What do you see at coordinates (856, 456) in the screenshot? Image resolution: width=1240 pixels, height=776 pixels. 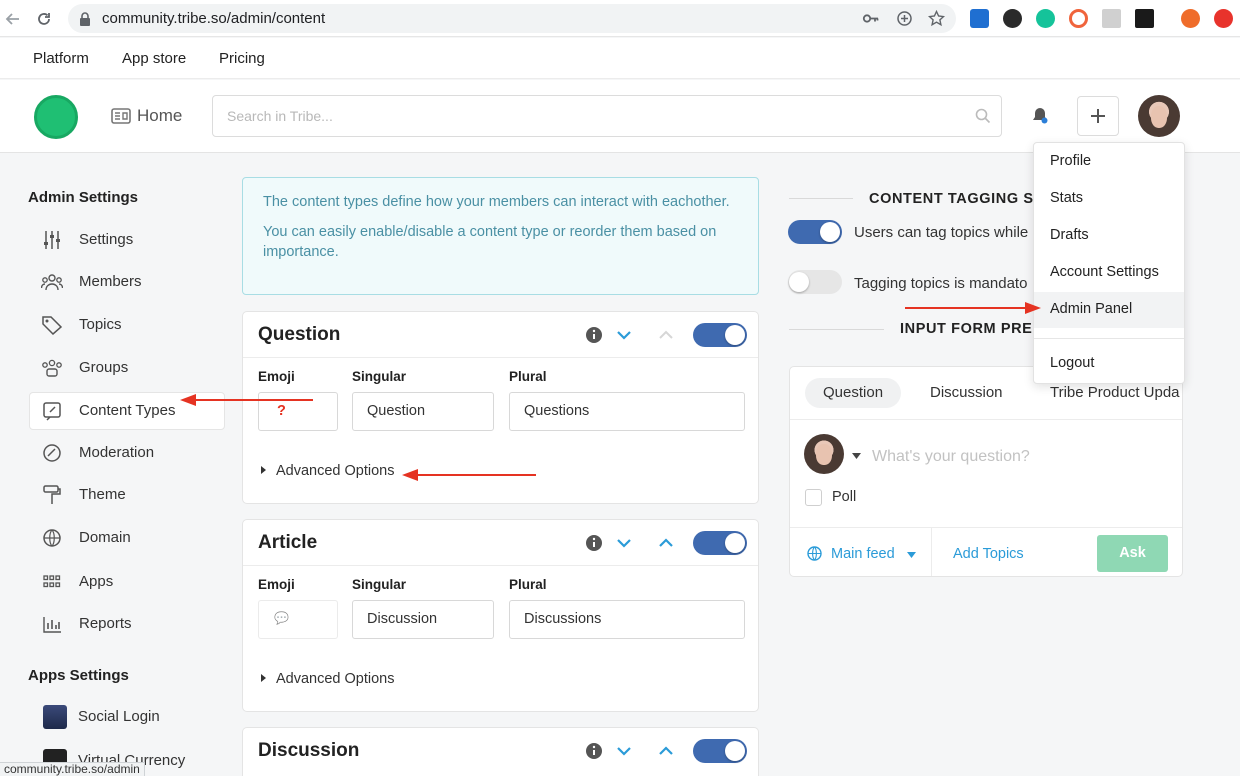 I see `caret-down-icon` at bounding box center [856, 456].